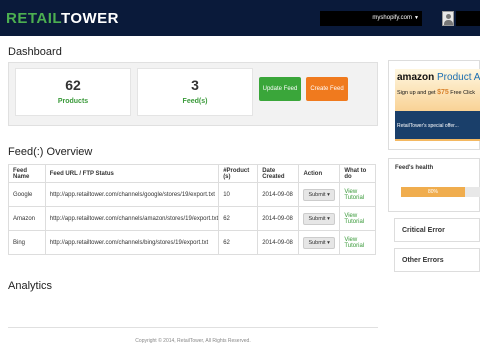 The width and height of the screenshot is (480, 360). Describe the element at coordinates (463, 93) in the screenshot. I see `ad-signup-tail: Free Click` at that location.